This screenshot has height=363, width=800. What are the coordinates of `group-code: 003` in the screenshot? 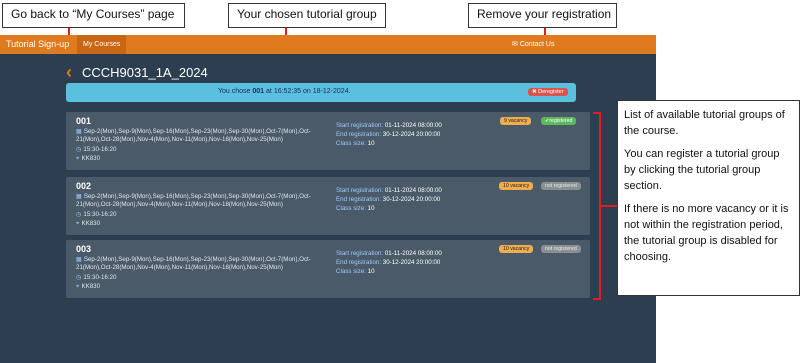 It's located at (84, 249).